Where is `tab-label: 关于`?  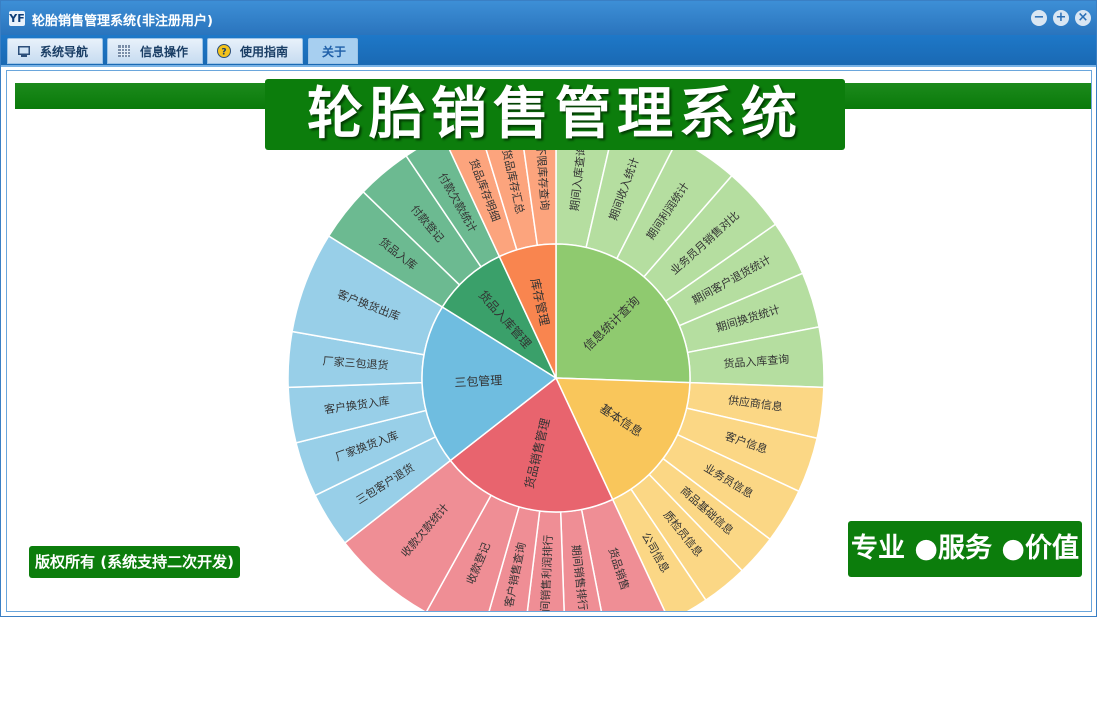
tab-label: 关于 is located at coordinates (334, 52).